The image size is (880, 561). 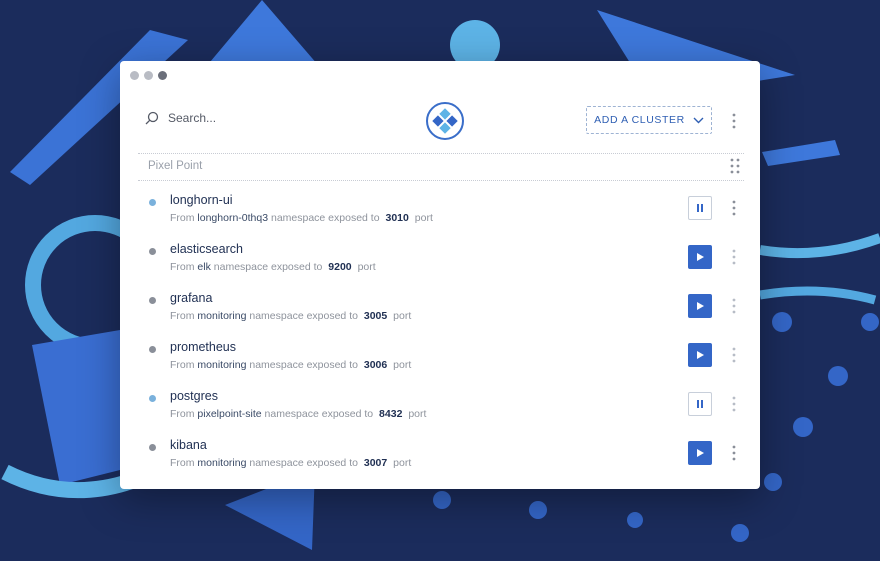 What do you see at coordinates (238, 118) in the screenshot?
I see `search-input` at bounding box center [238, 118].